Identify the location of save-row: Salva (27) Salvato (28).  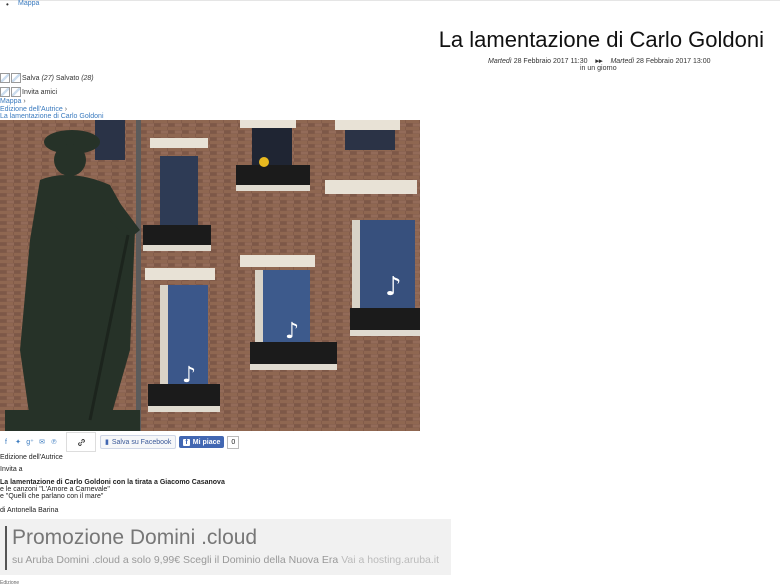
(47, 78).